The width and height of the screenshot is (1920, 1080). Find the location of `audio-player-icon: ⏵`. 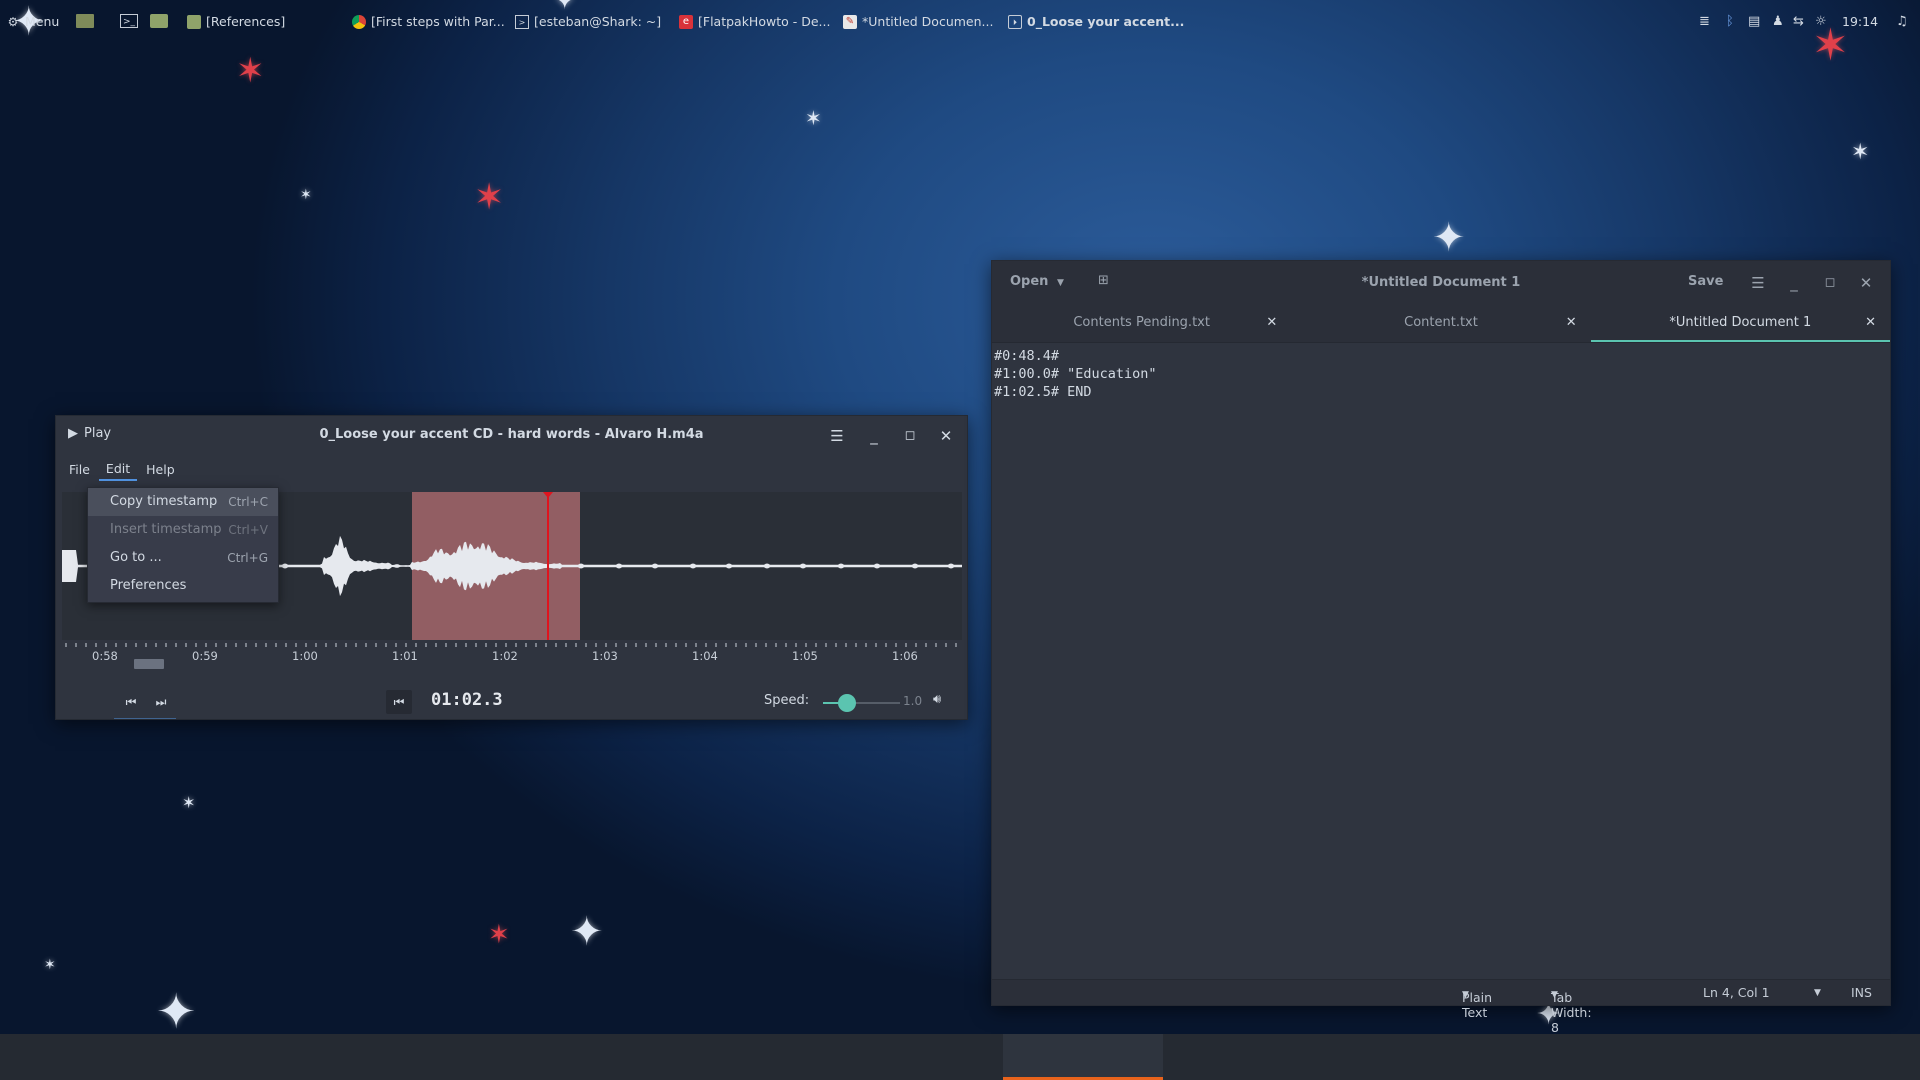

audio-player-icon: ⏵ is located at coordinates (1015, 21).